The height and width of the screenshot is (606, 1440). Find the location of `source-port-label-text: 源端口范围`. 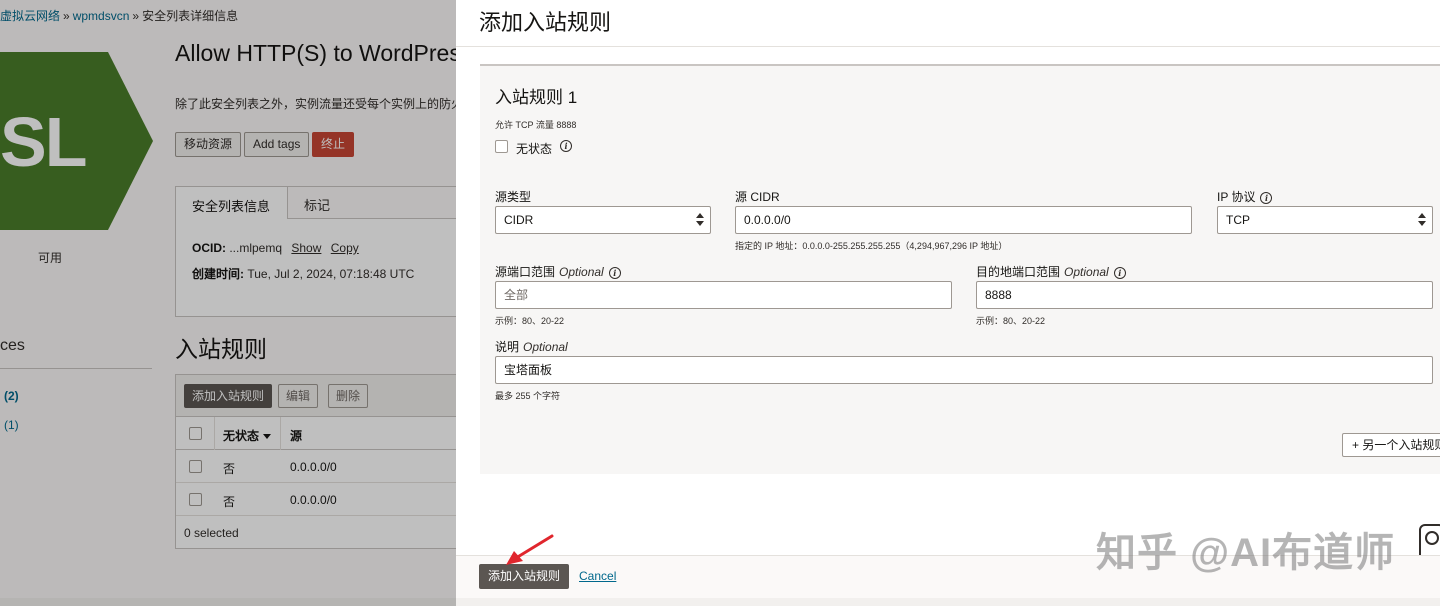

source-port-label-text: 源端口范围 is located at coordinates (525, 272).